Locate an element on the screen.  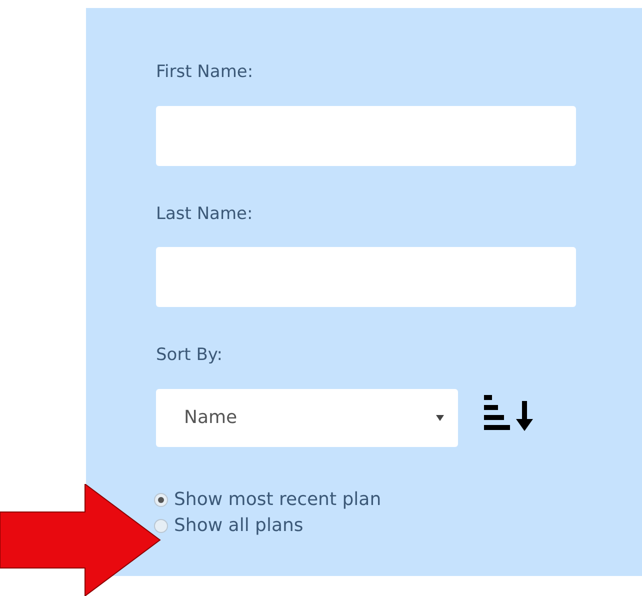
field-label: Last Name: is located at coordinates (205, 214).